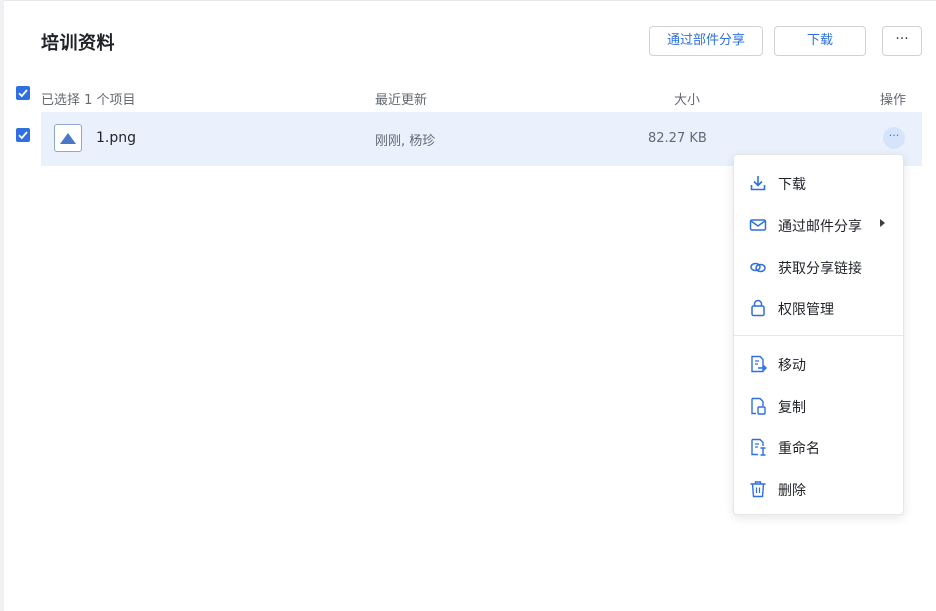 The height and width of the screenshot is (611, 936). Describe the element at coordinates (818, 406) in the screenshot. I see `menu-item-copy: 复制` at that location.